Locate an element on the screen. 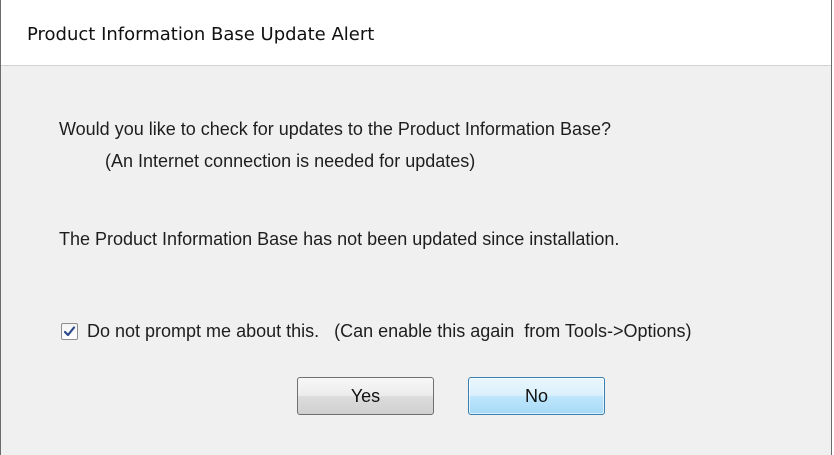 Image resolution: width=834 pixels, height=455 pixels. do-not-prompt-checkbox is located at coordinates (69, 331).